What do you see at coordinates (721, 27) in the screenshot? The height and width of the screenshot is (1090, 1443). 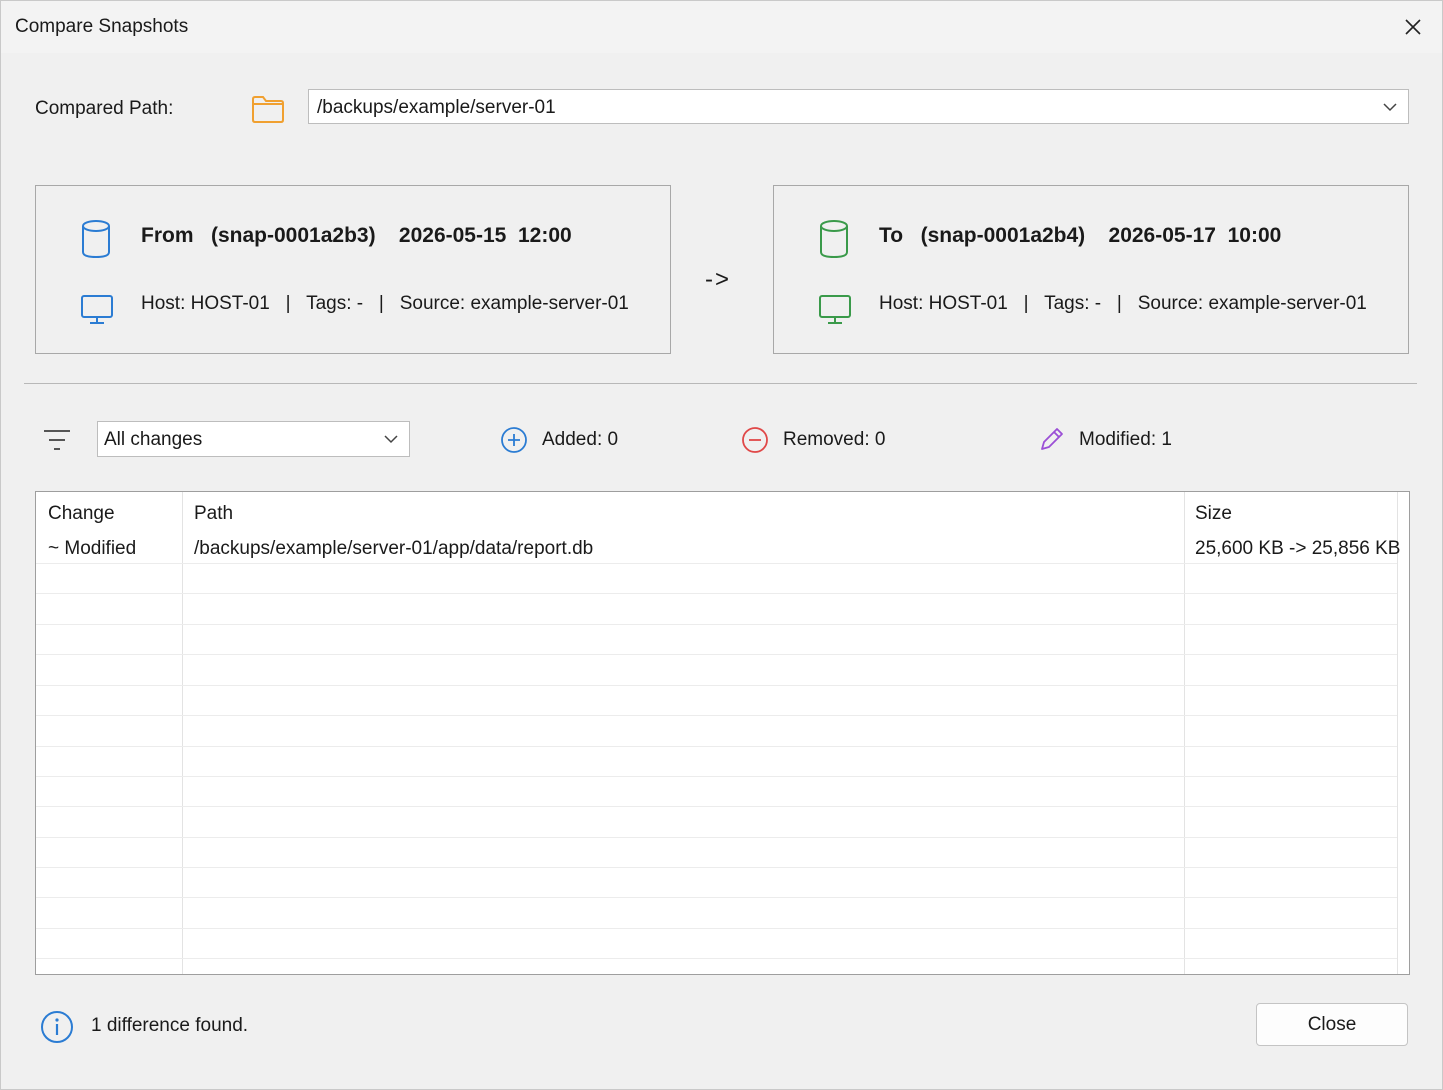 I see `title-bar: Compare Snapshots` at bounding box center [721, 27].